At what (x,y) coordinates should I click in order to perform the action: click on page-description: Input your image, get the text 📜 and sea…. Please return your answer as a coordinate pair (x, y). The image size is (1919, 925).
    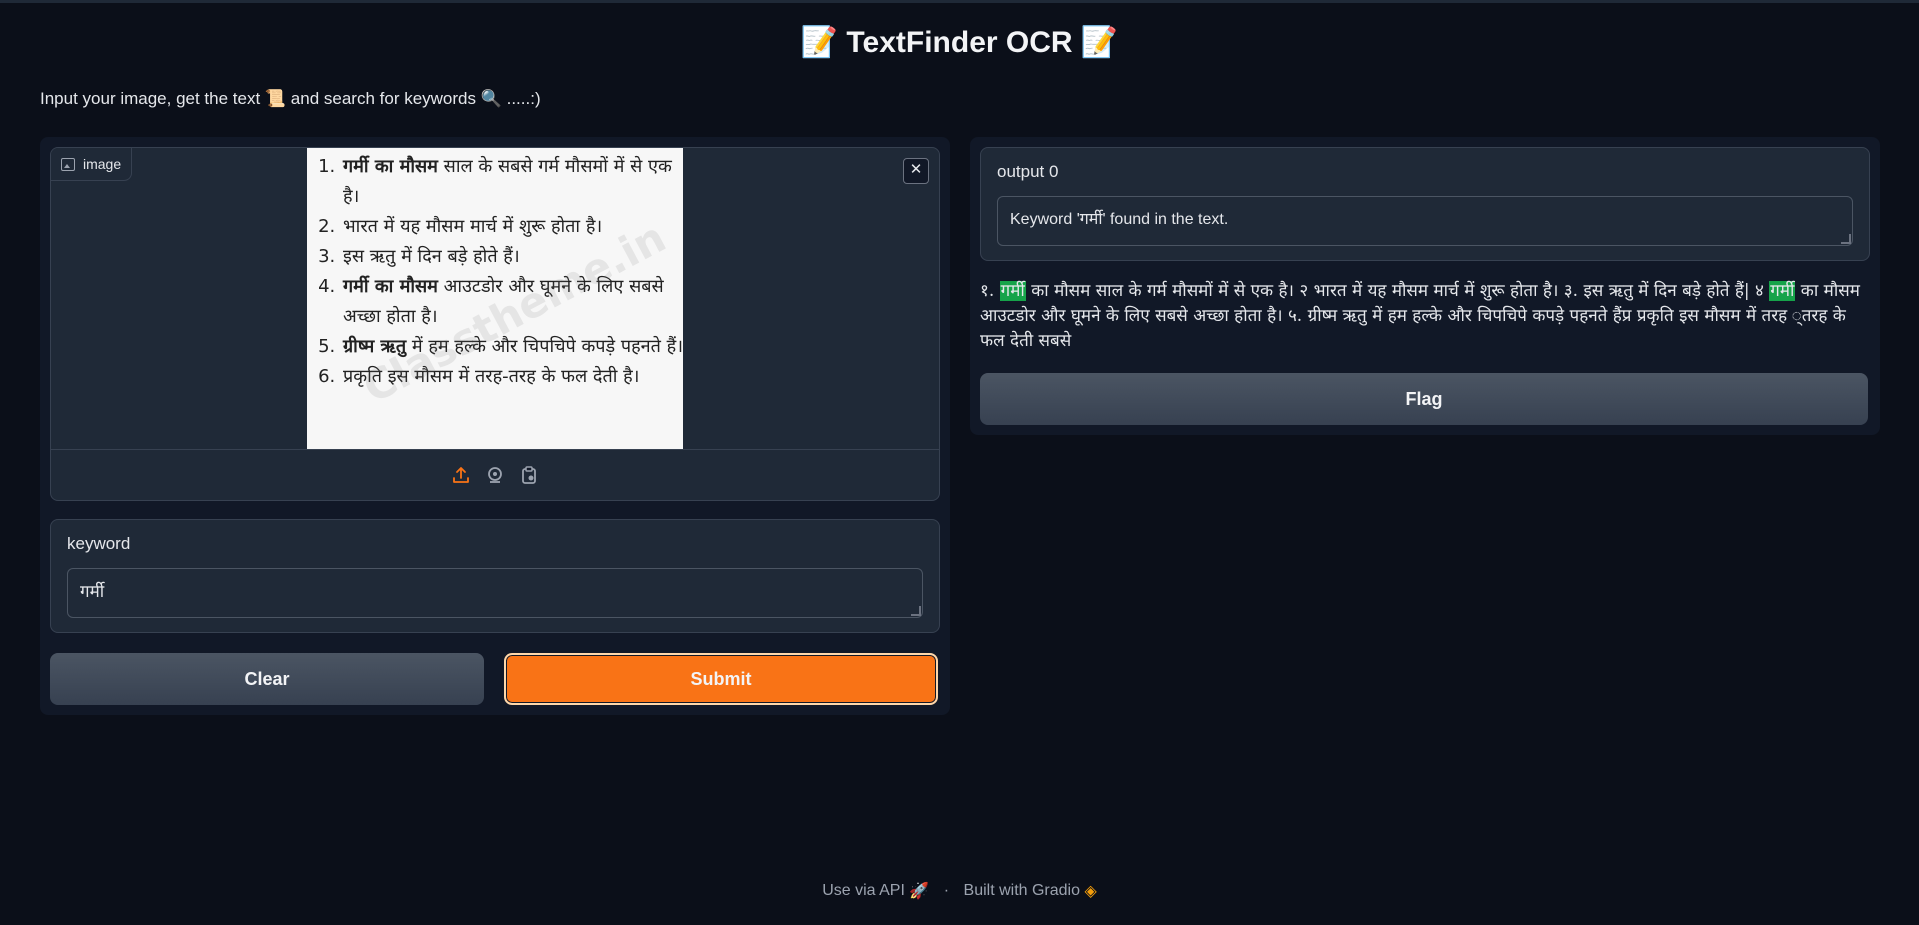
    Looking at the image, I should click on (290, 98).